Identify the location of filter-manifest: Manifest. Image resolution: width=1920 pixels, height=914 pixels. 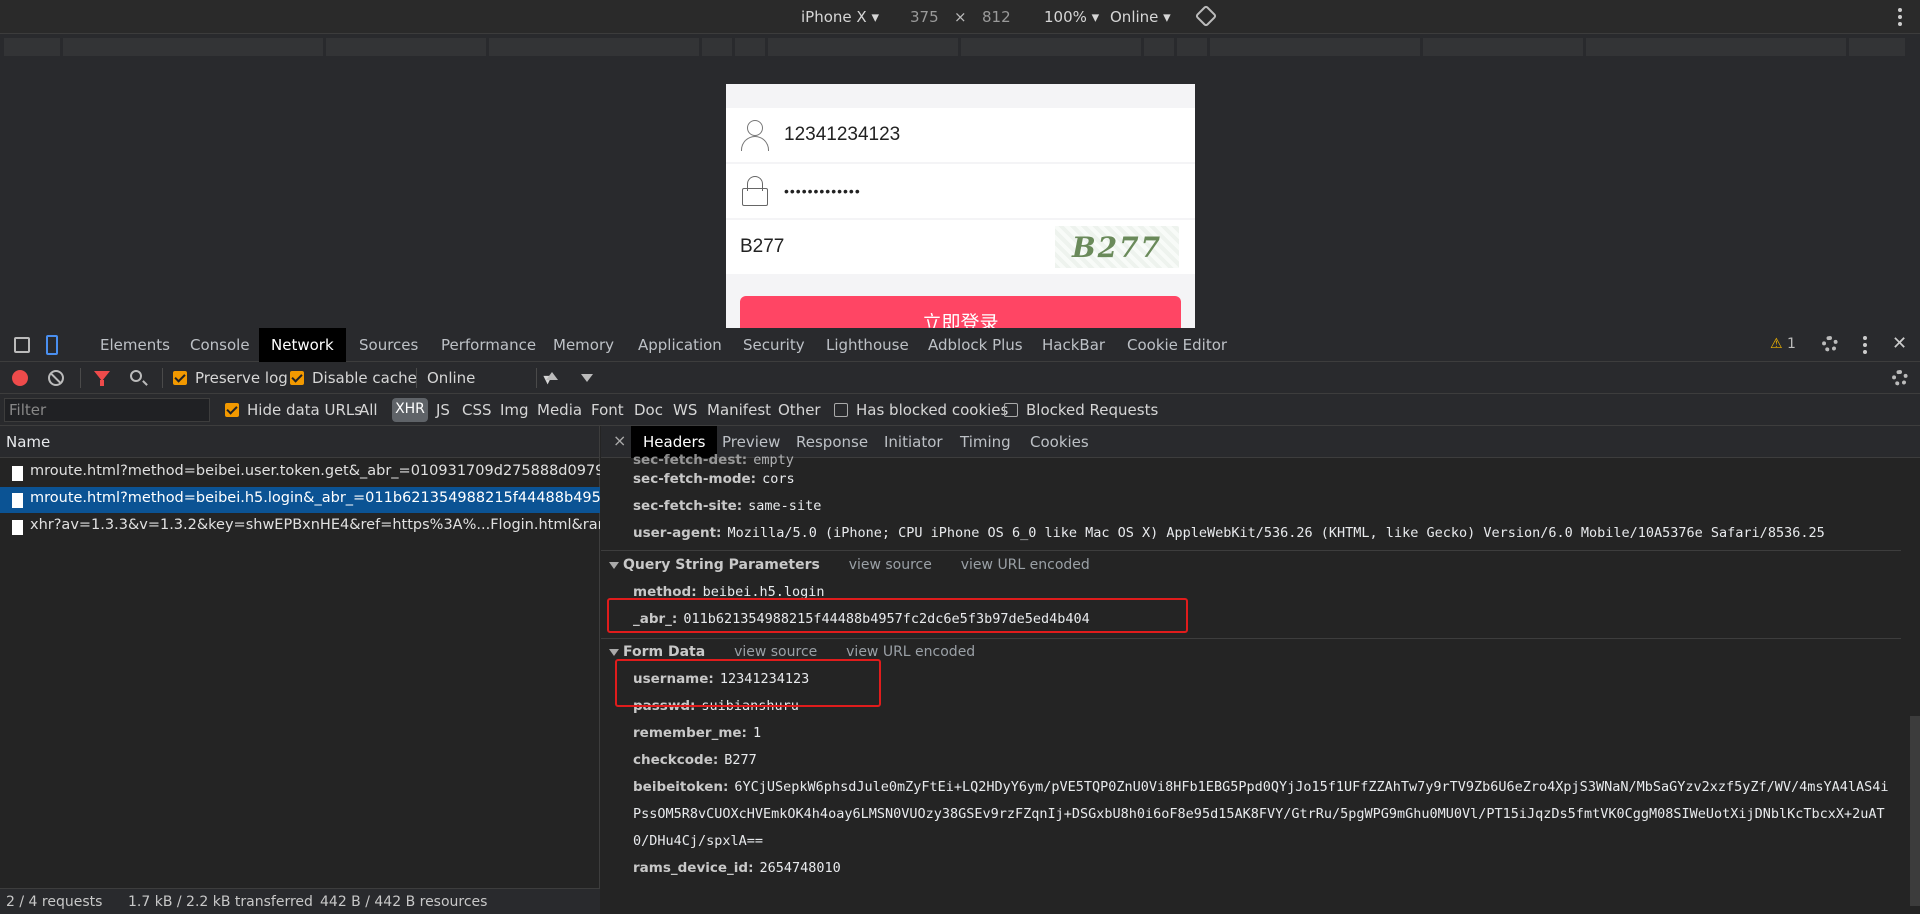
(739, 410).